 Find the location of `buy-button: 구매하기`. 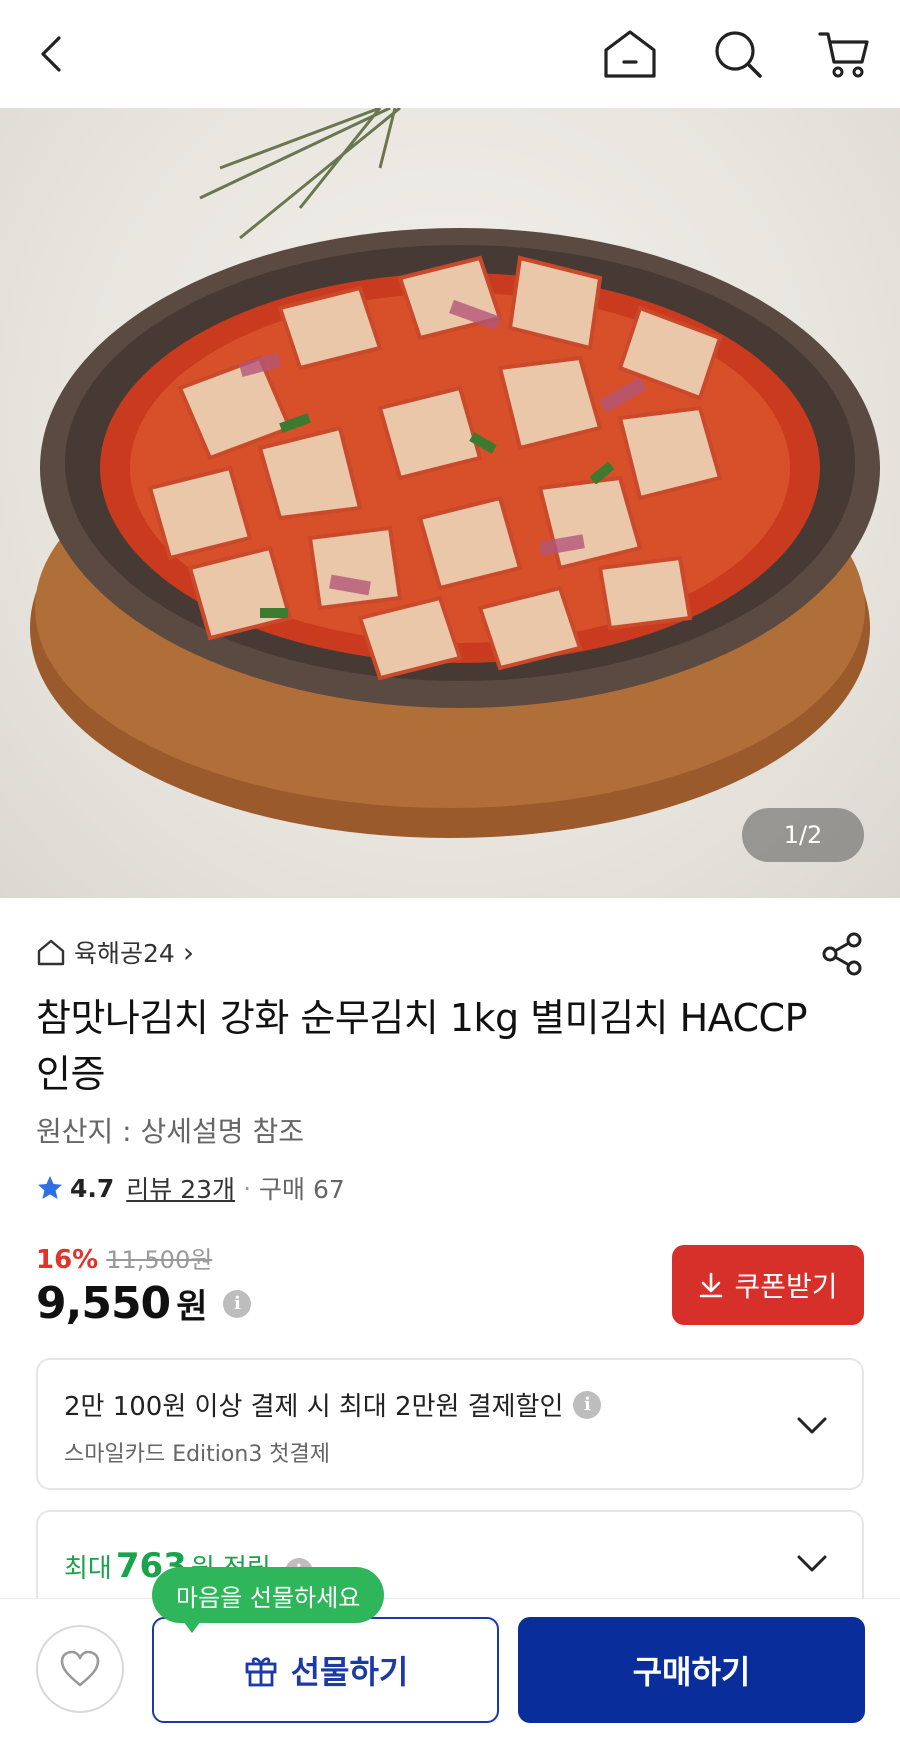

buy-button: 구매하기 is located at coordinates (691, 1670).